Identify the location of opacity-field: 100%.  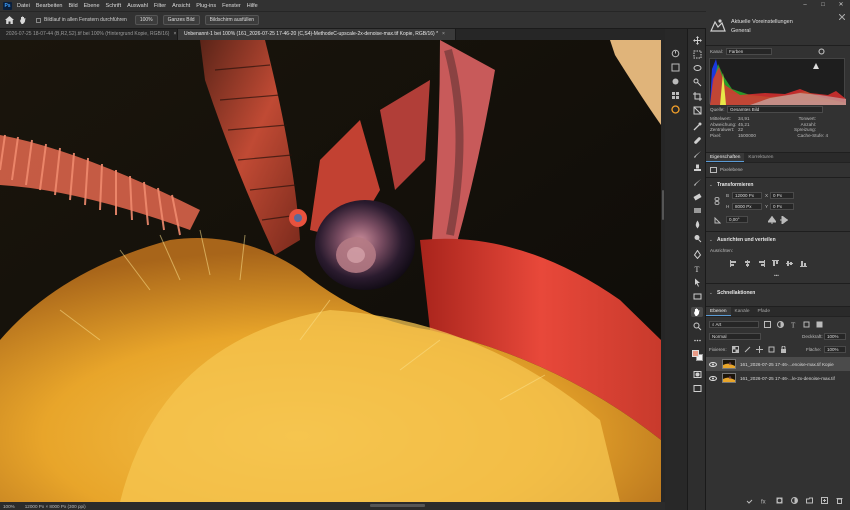
(835, 336).